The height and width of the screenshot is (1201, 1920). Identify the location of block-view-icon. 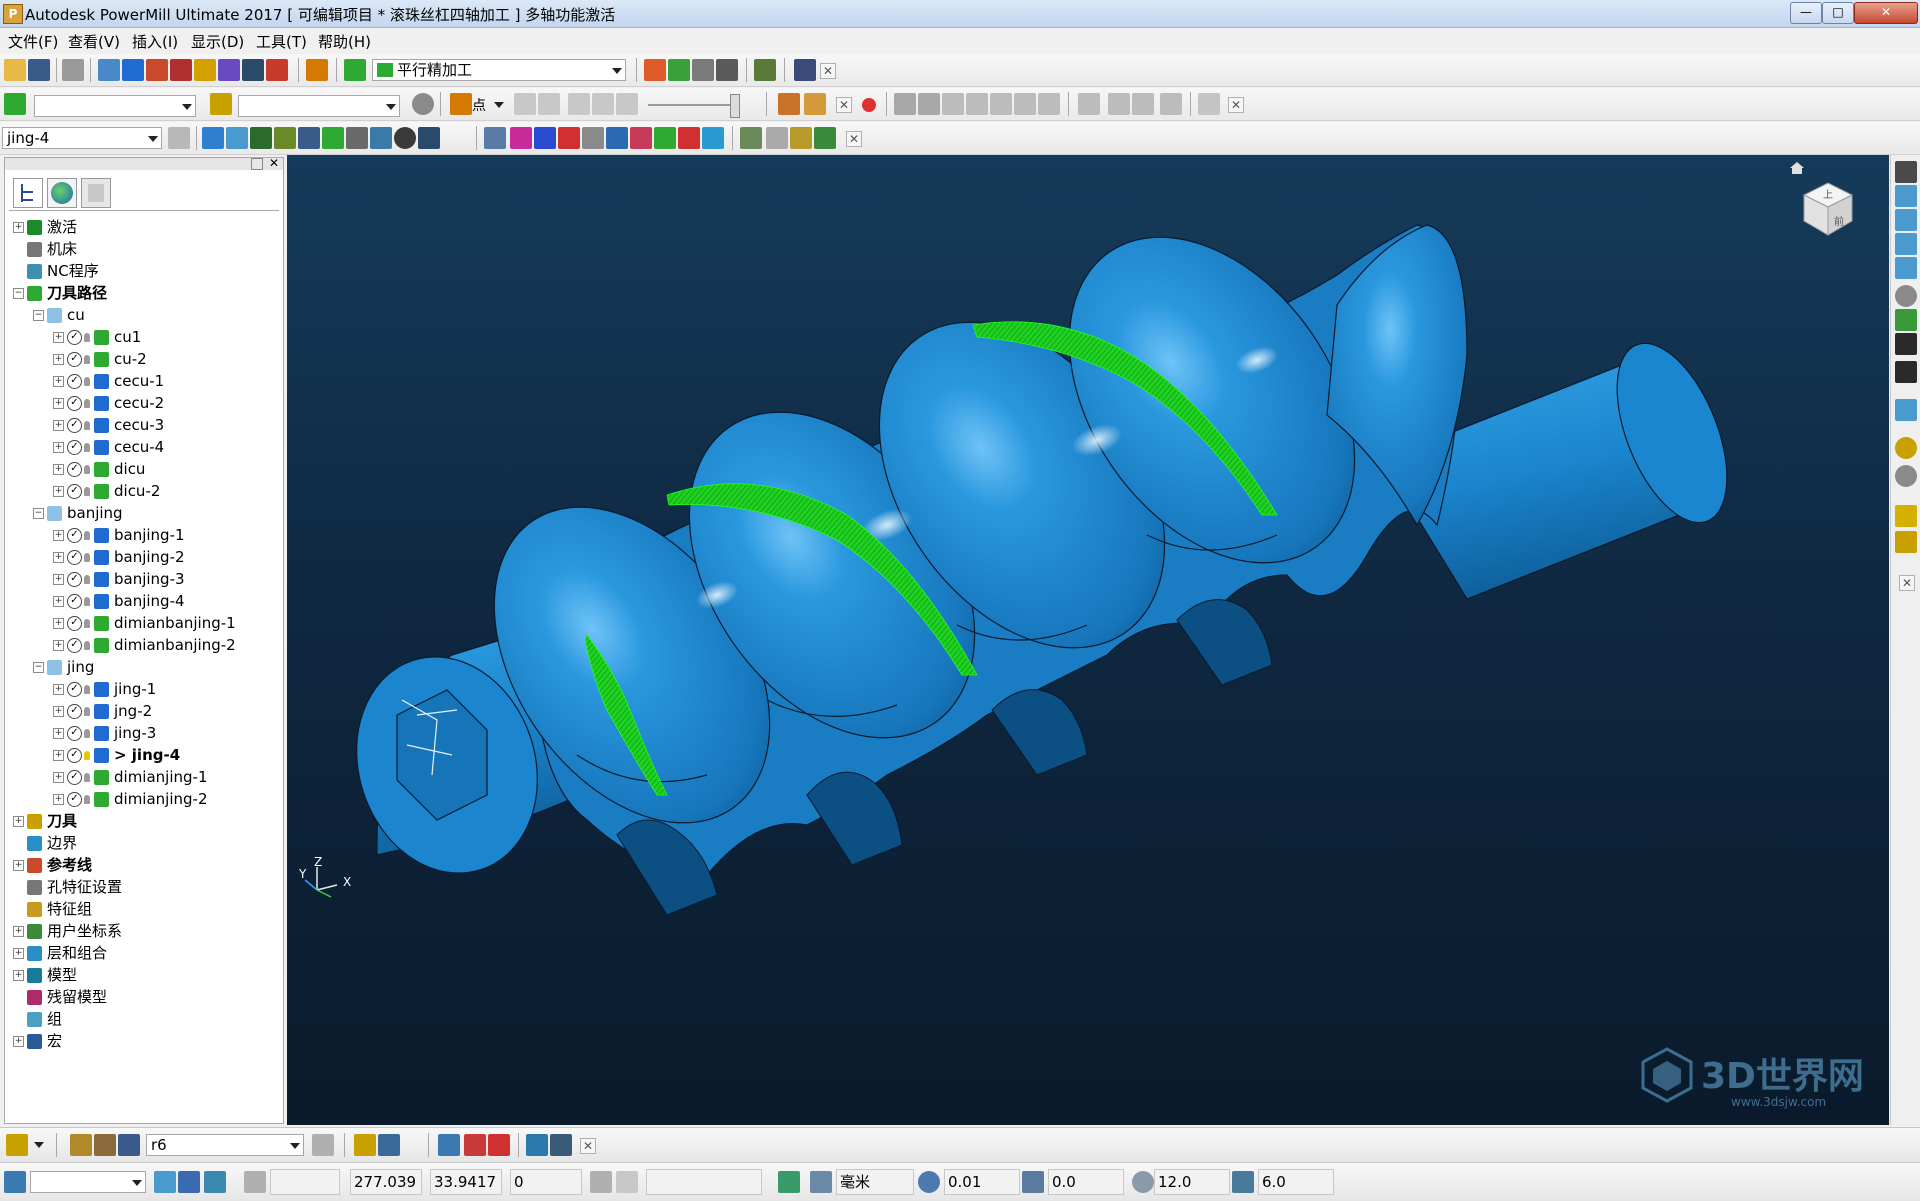
(1906, 410).